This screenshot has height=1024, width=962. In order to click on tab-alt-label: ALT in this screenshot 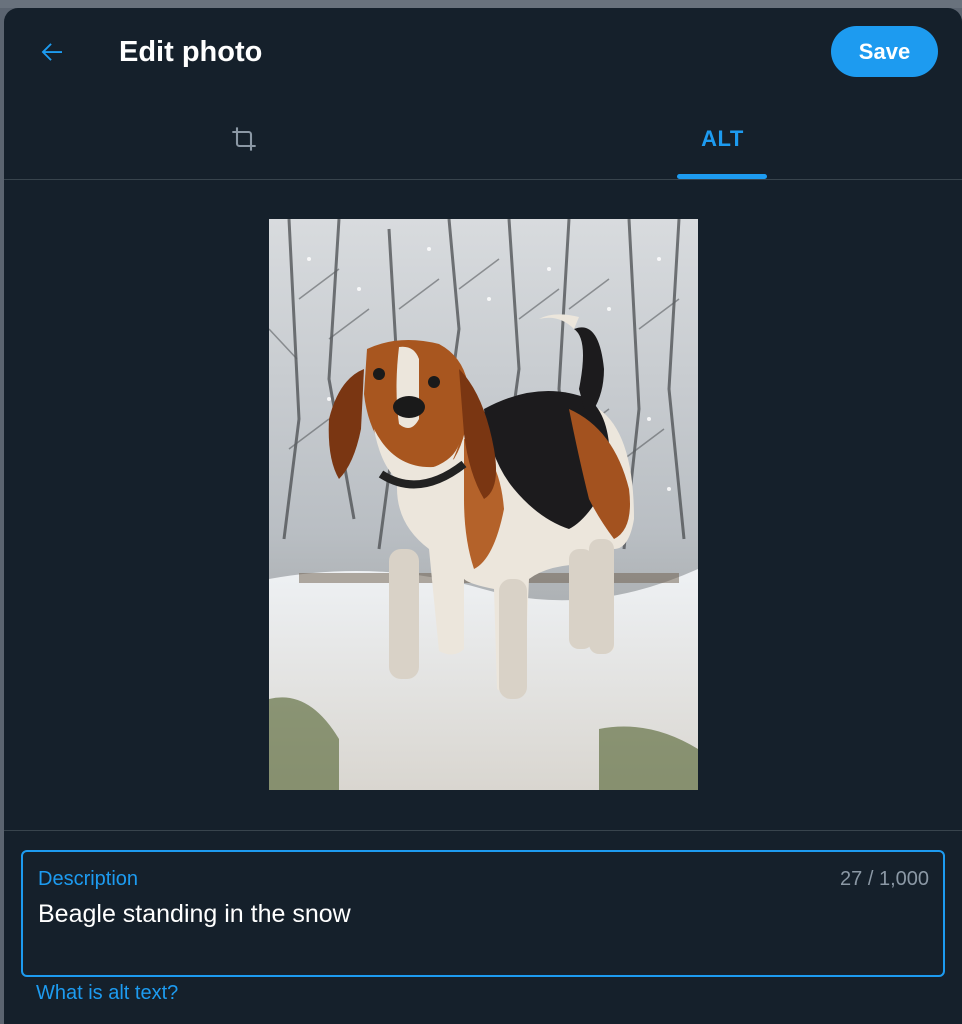, I will do `click(722, 138)`.